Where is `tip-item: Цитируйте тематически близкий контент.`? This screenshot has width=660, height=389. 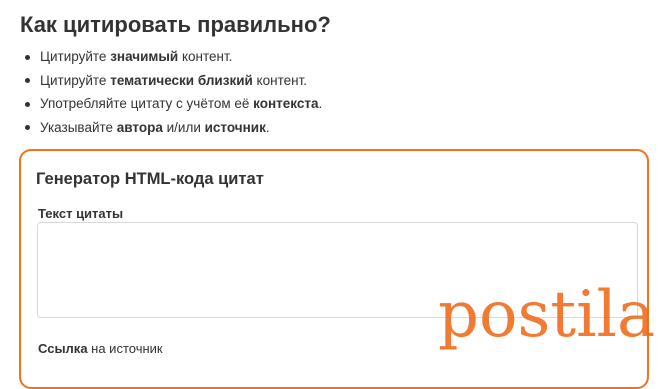 tip-item: Цитируйте тематически близкий контент. is located at coordinates (173, 81).